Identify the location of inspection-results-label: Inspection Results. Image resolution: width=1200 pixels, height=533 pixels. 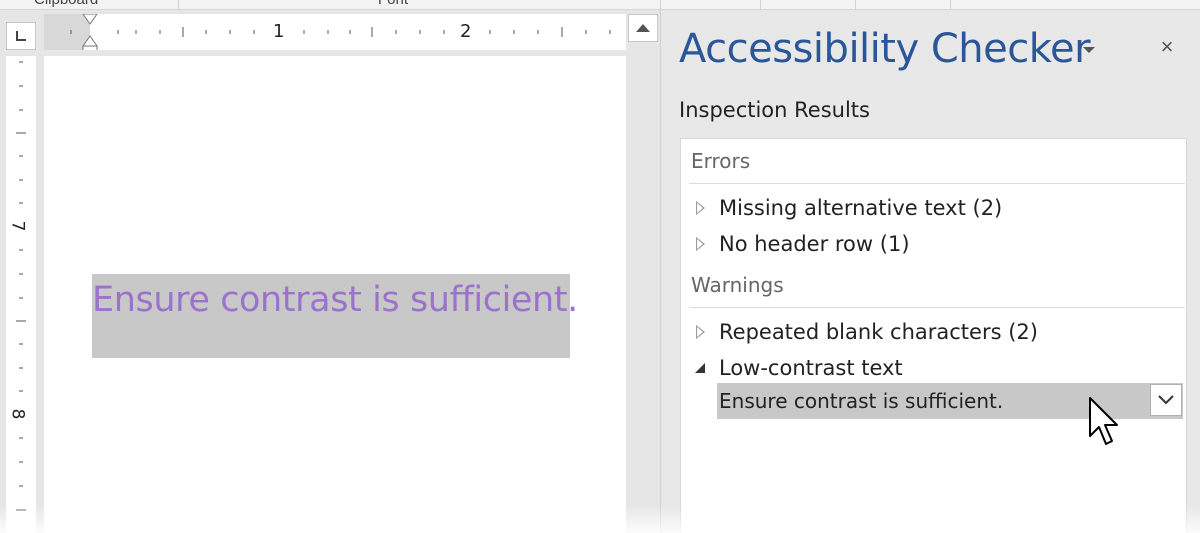
(774, 110).